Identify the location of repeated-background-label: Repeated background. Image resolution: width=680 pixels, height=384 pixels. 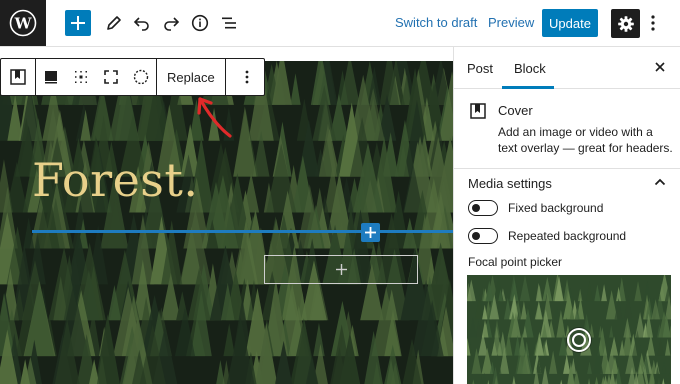
(567, 236).